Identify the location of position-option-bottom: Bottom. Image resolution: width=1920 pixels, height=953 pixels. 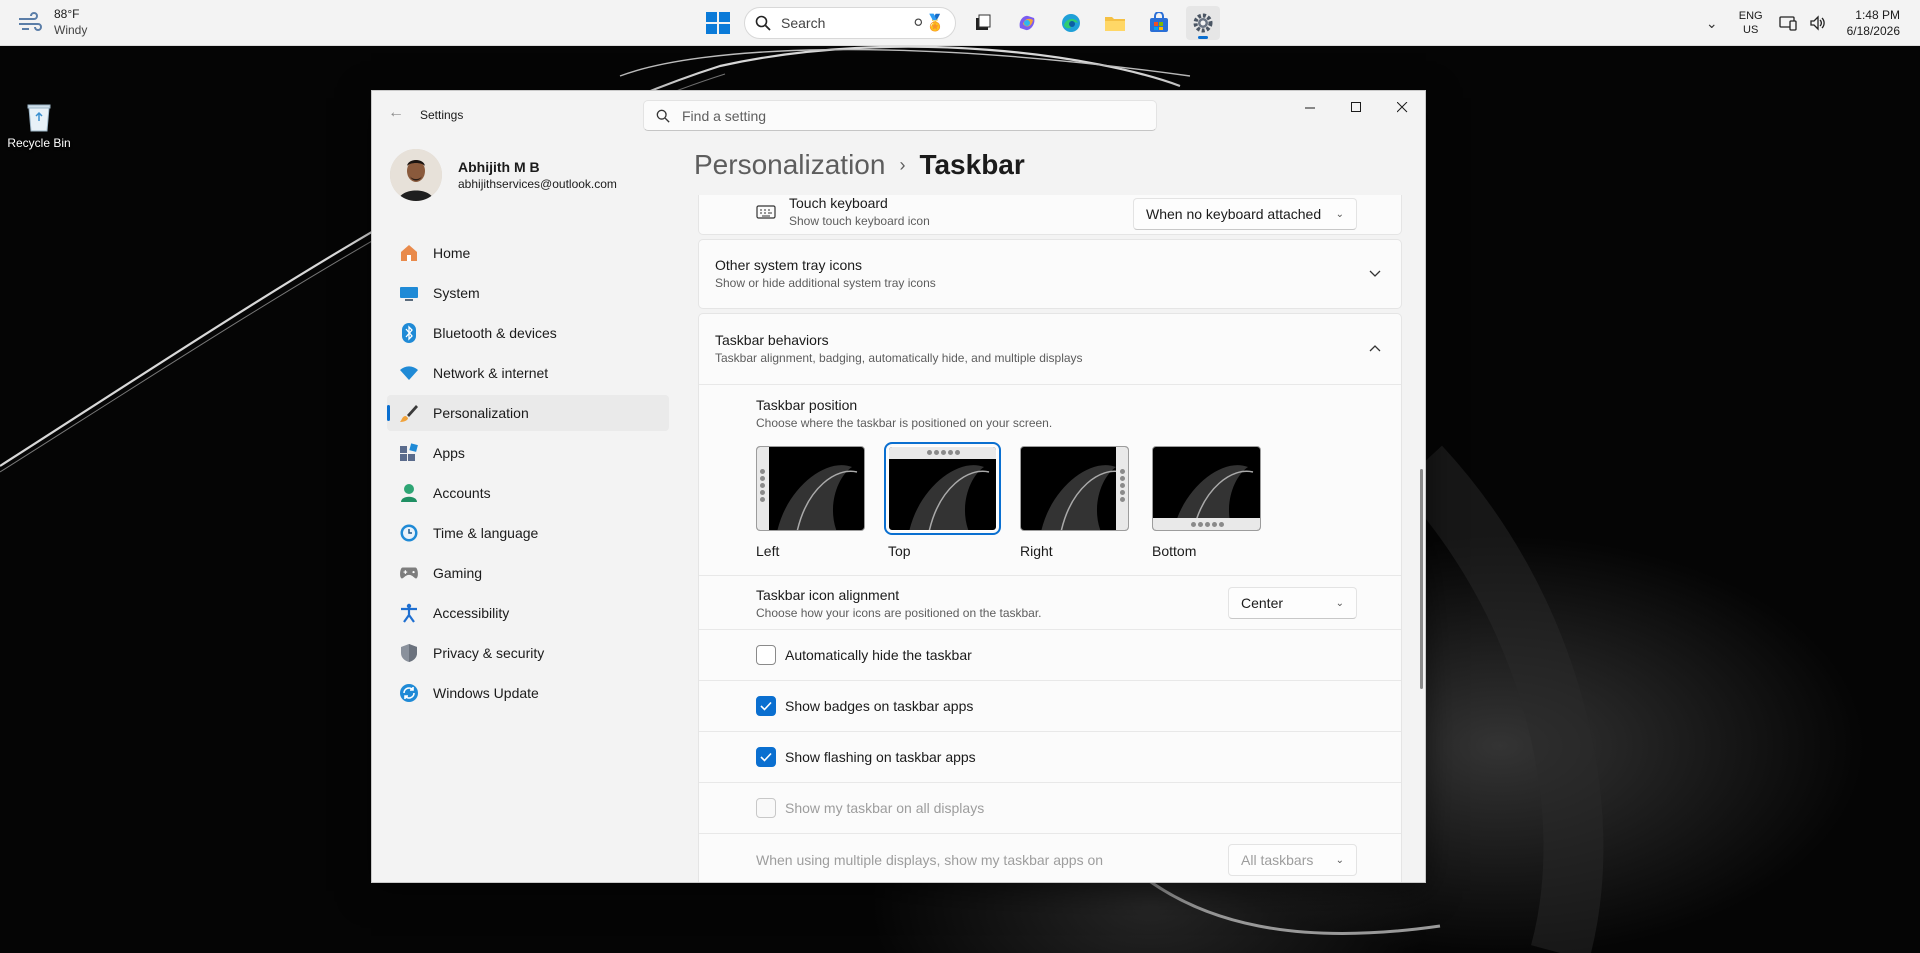
(1206, 502).